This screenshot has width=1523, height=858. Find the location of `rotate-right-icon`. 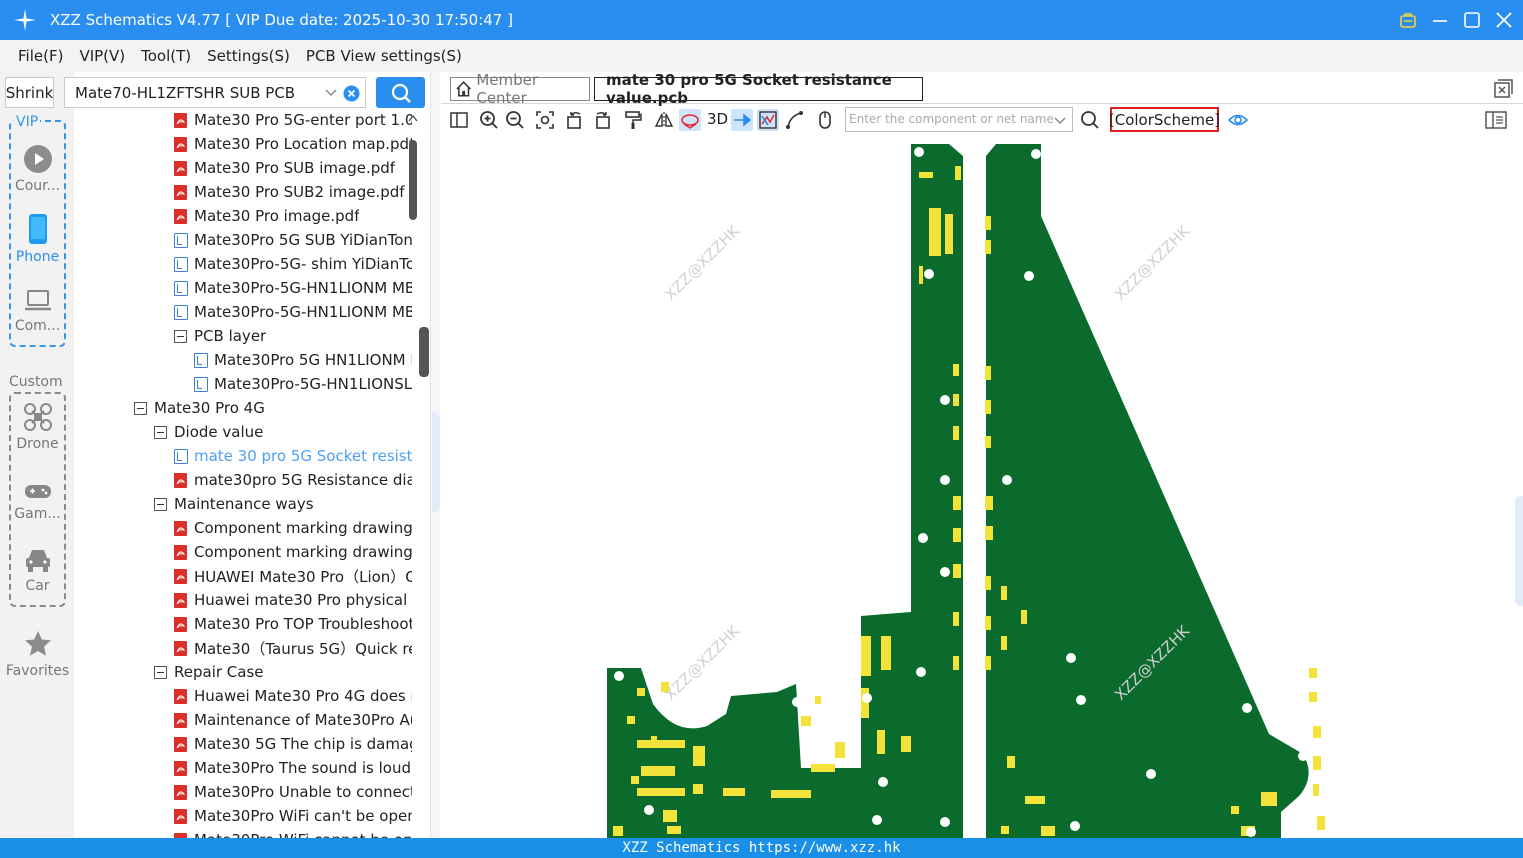

rotate-right-icon is located at coordinates (602, 120).